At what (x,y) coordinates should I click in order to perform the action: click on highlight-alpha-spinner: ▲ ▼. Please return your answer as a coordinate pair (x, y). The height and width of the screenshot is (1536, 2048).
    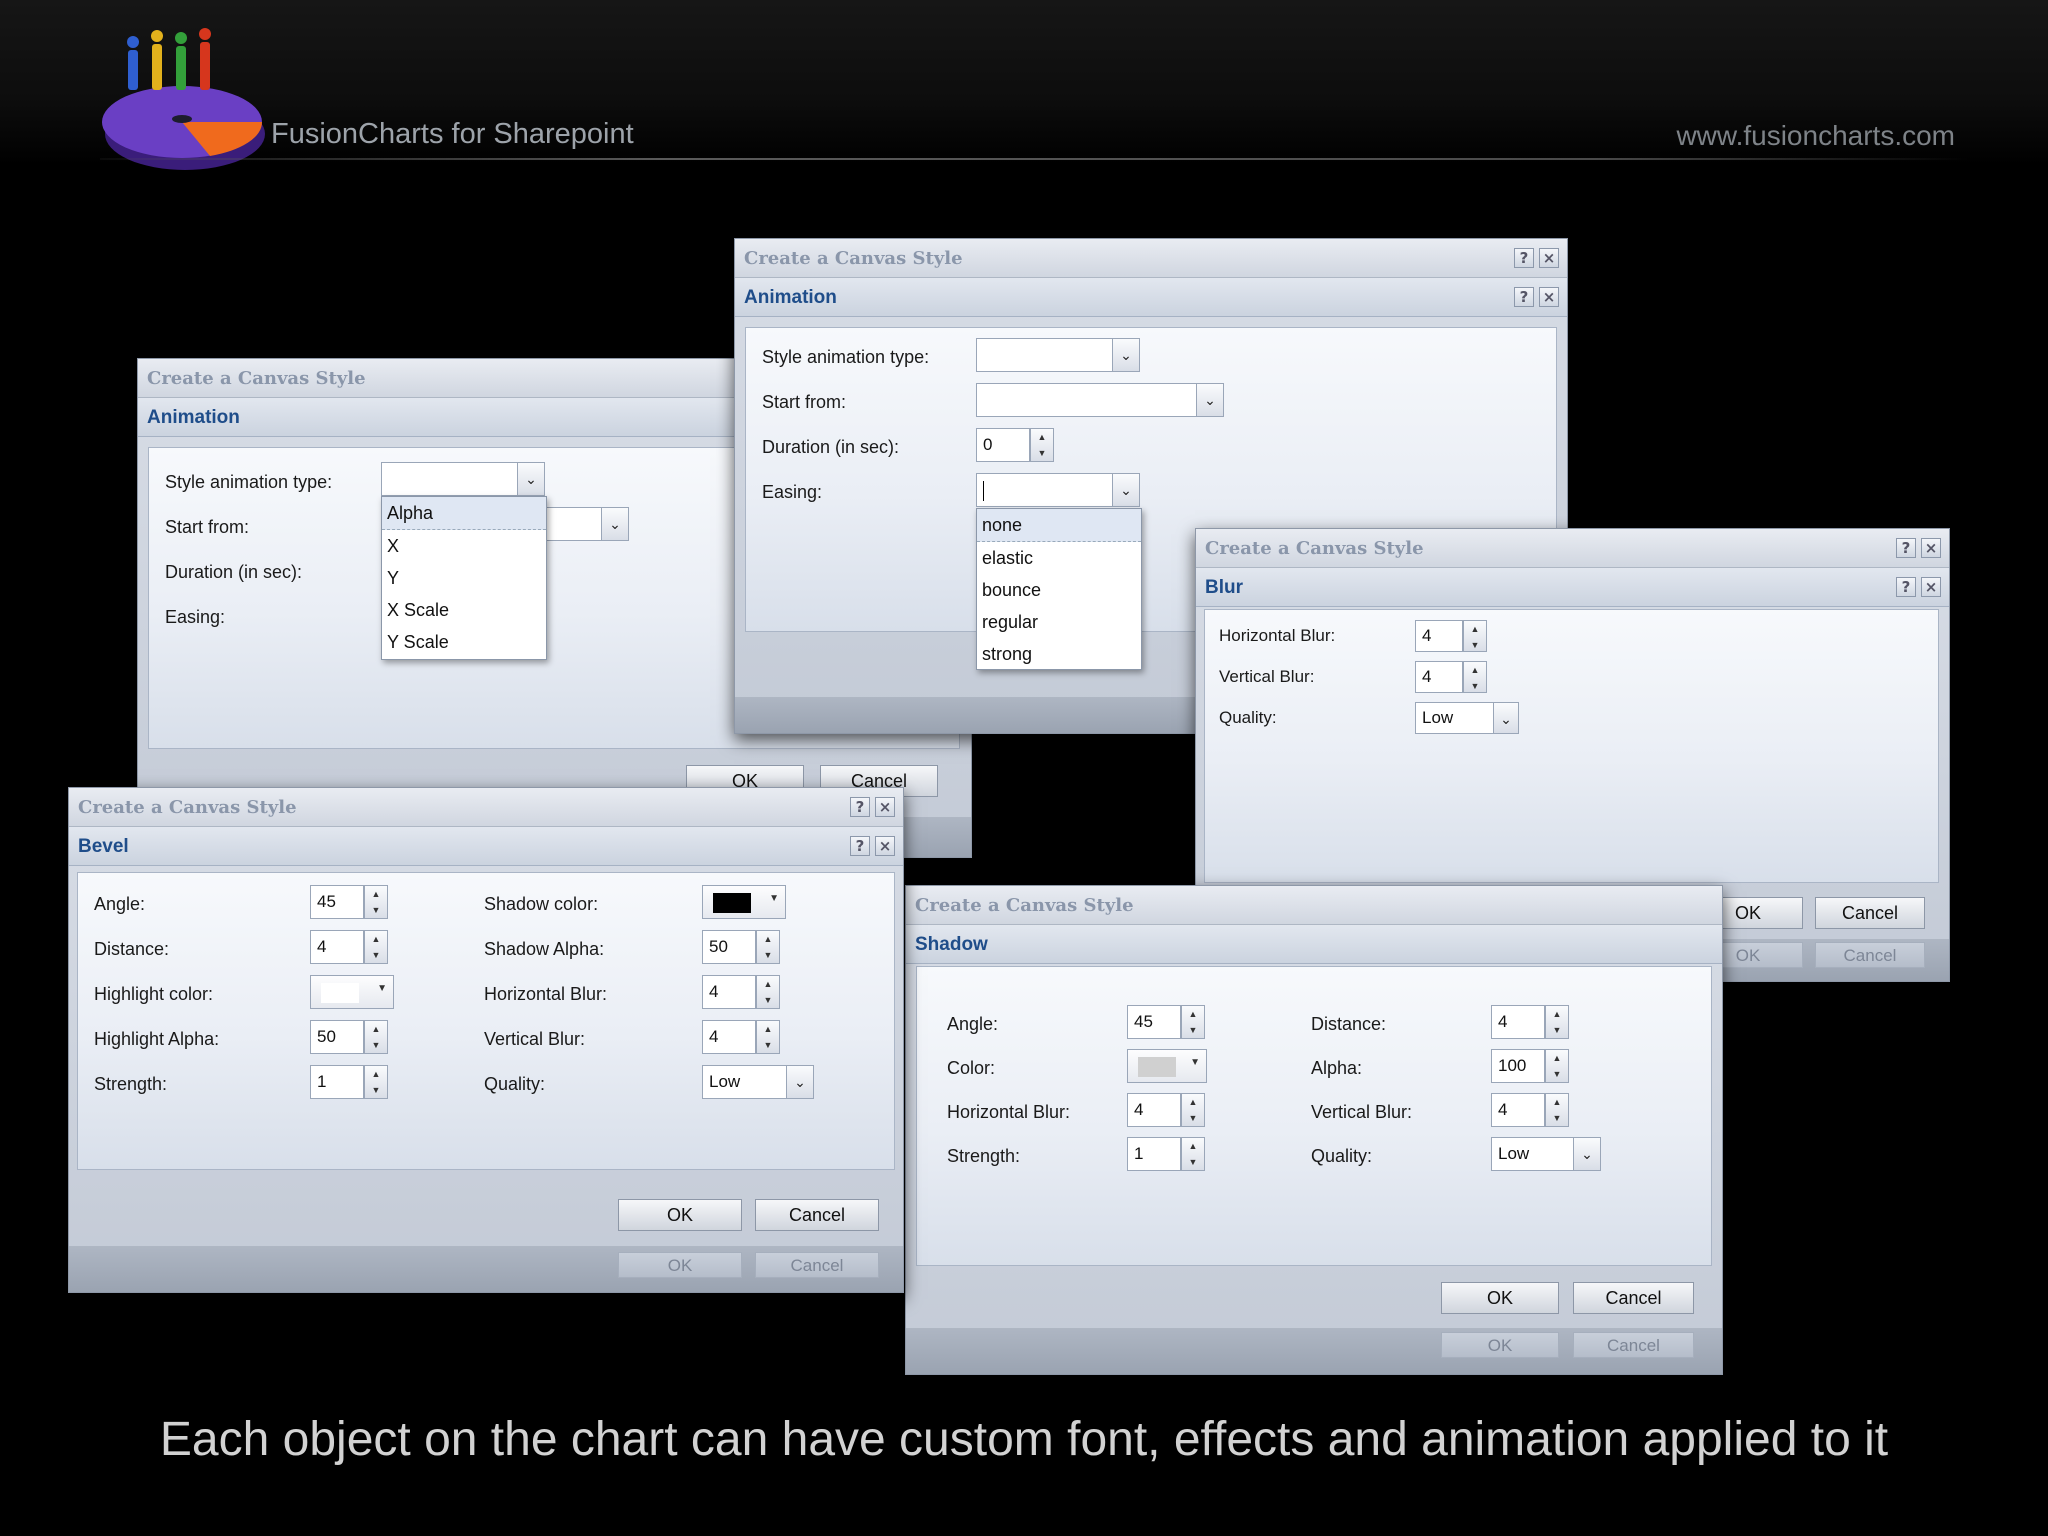
    Looking at the image, I should click on (376, 1037).